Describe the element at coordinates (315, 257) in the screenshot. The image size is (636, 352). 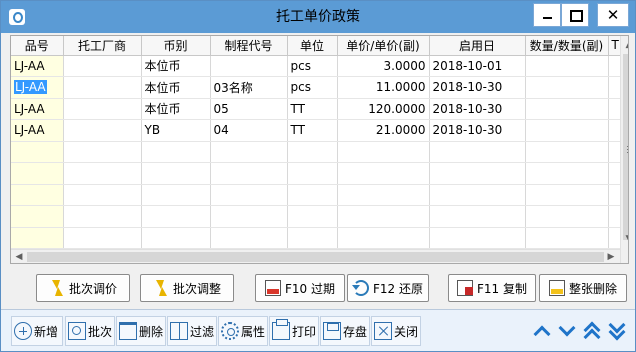
I see `horizontal-scroll-thumb` at that location.